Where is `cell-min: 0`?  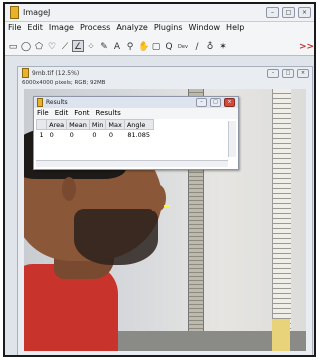 cell-min: 0 is located at coordinates (94, 135).